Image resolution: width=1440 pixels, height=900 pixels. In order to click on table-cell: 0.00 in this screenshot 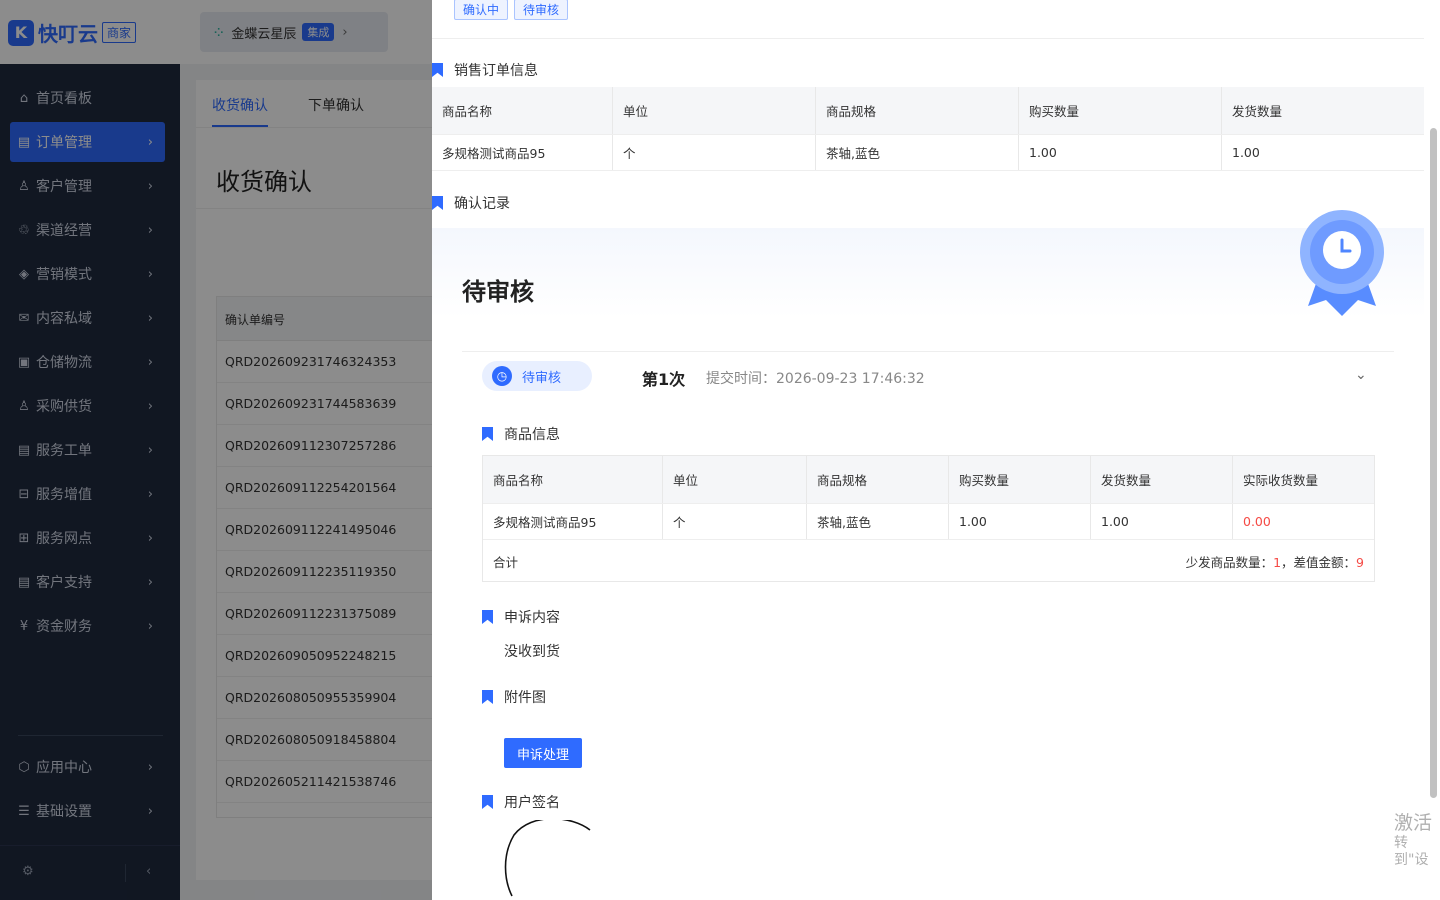, I will do `click(1257, 521)`.